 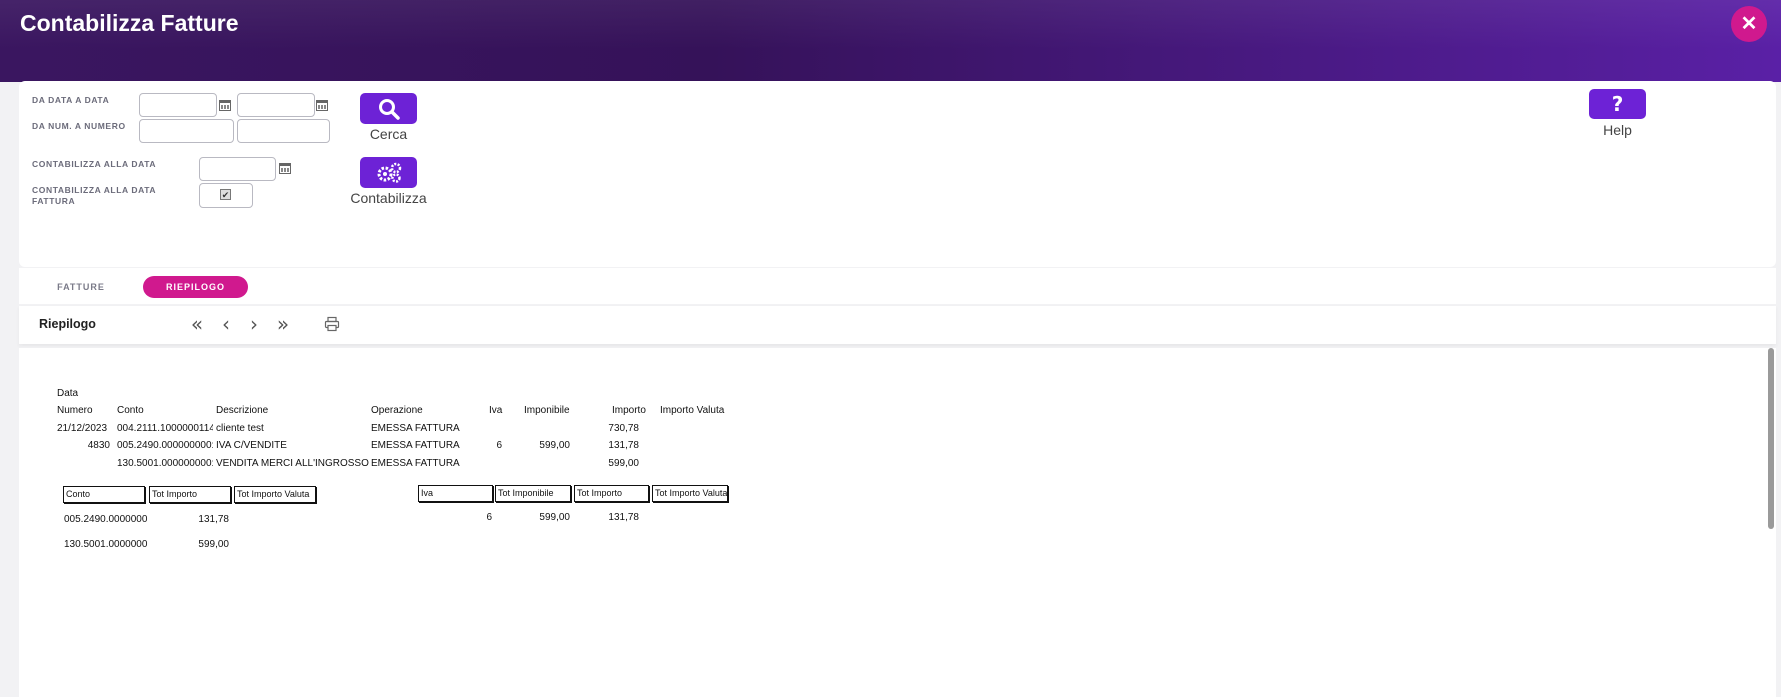 I want to click on page-title: Contabilizza Fatture, so click(x=129, y=23).